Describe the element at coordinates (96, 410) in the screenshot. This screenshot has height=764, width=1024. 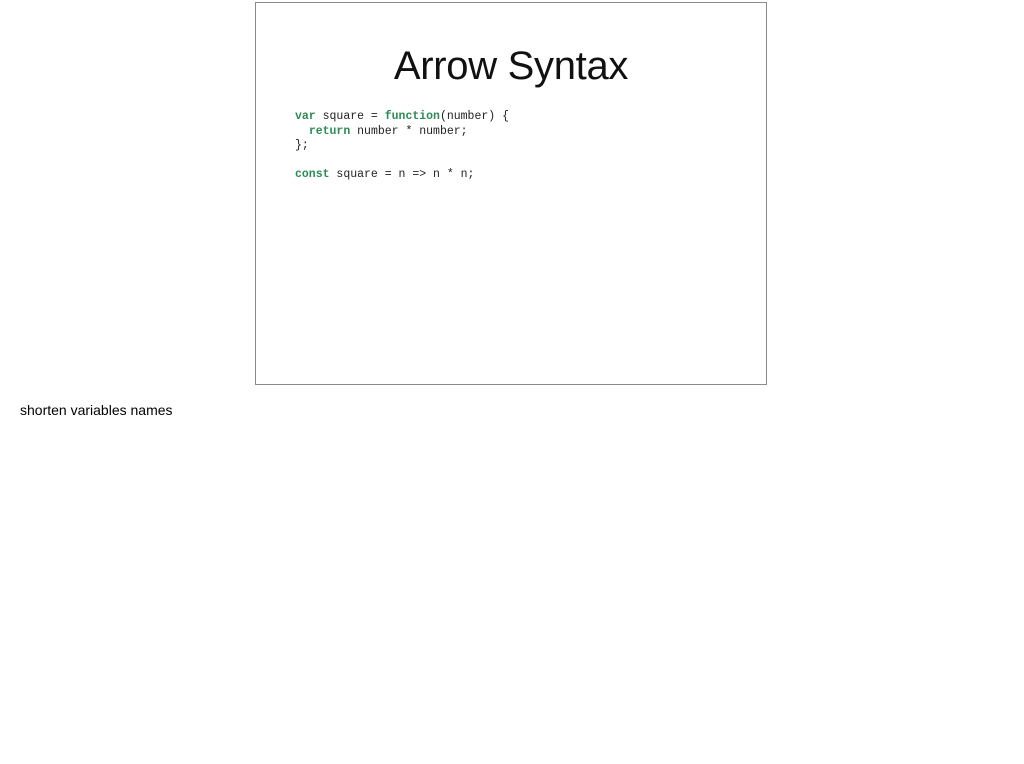
I see `speaker-notes: shorten variables names` at that location.